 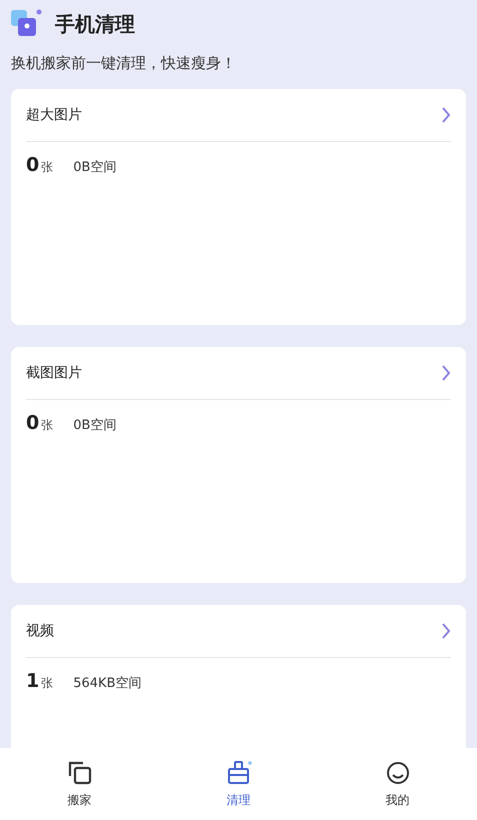 I want to click on tab: 我的, so click(x=397, y=784).